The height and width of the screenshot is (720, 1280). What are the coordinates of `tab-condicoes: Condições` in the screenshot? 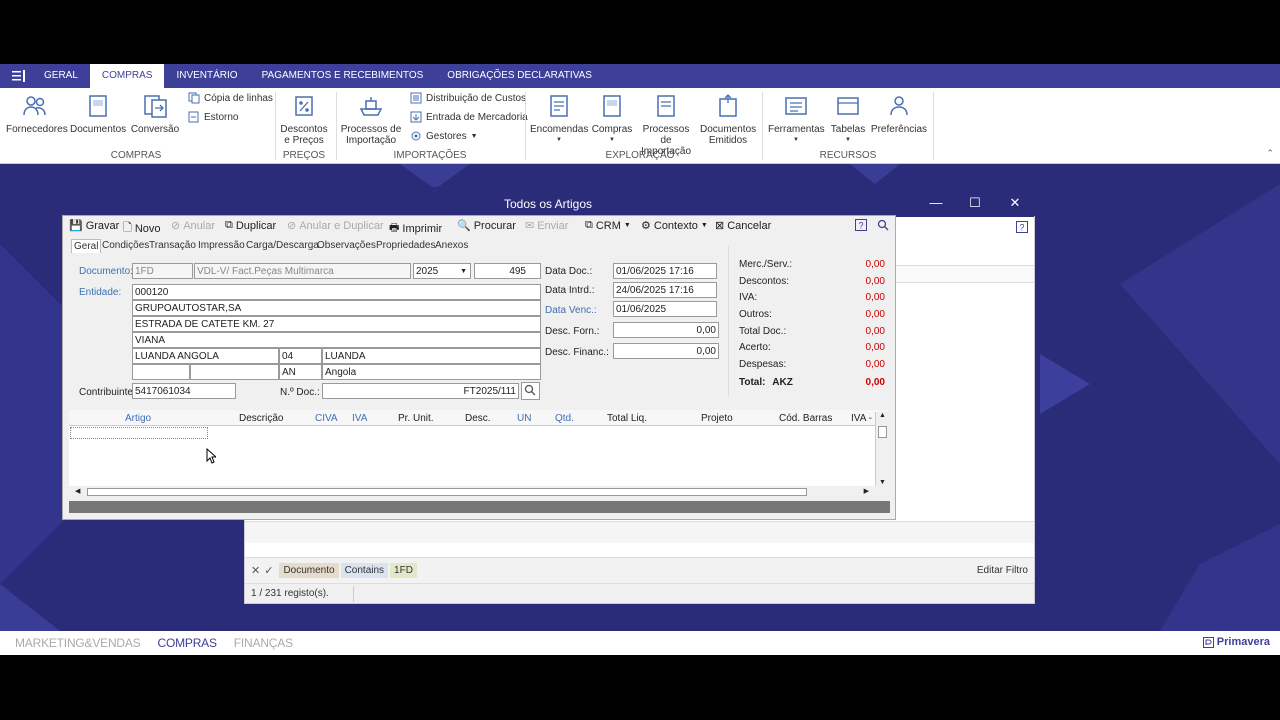 It's located at (125, 245).